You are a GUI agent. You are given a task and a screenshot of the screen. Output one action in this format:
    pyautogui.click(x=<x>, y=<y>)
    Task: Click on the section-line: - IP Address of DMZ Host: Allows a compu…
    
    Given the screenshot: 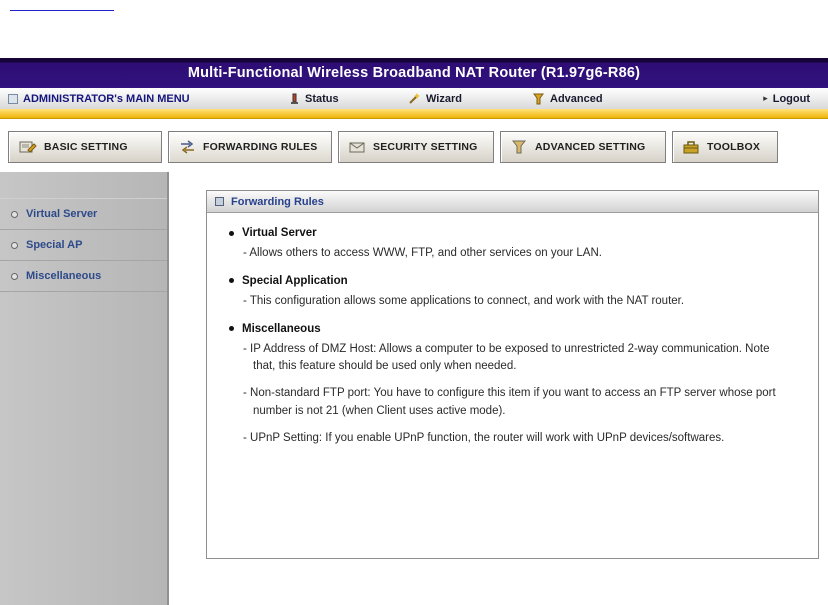 What is the action you would take?
    pyautogui.click(x=506, y=357)
    